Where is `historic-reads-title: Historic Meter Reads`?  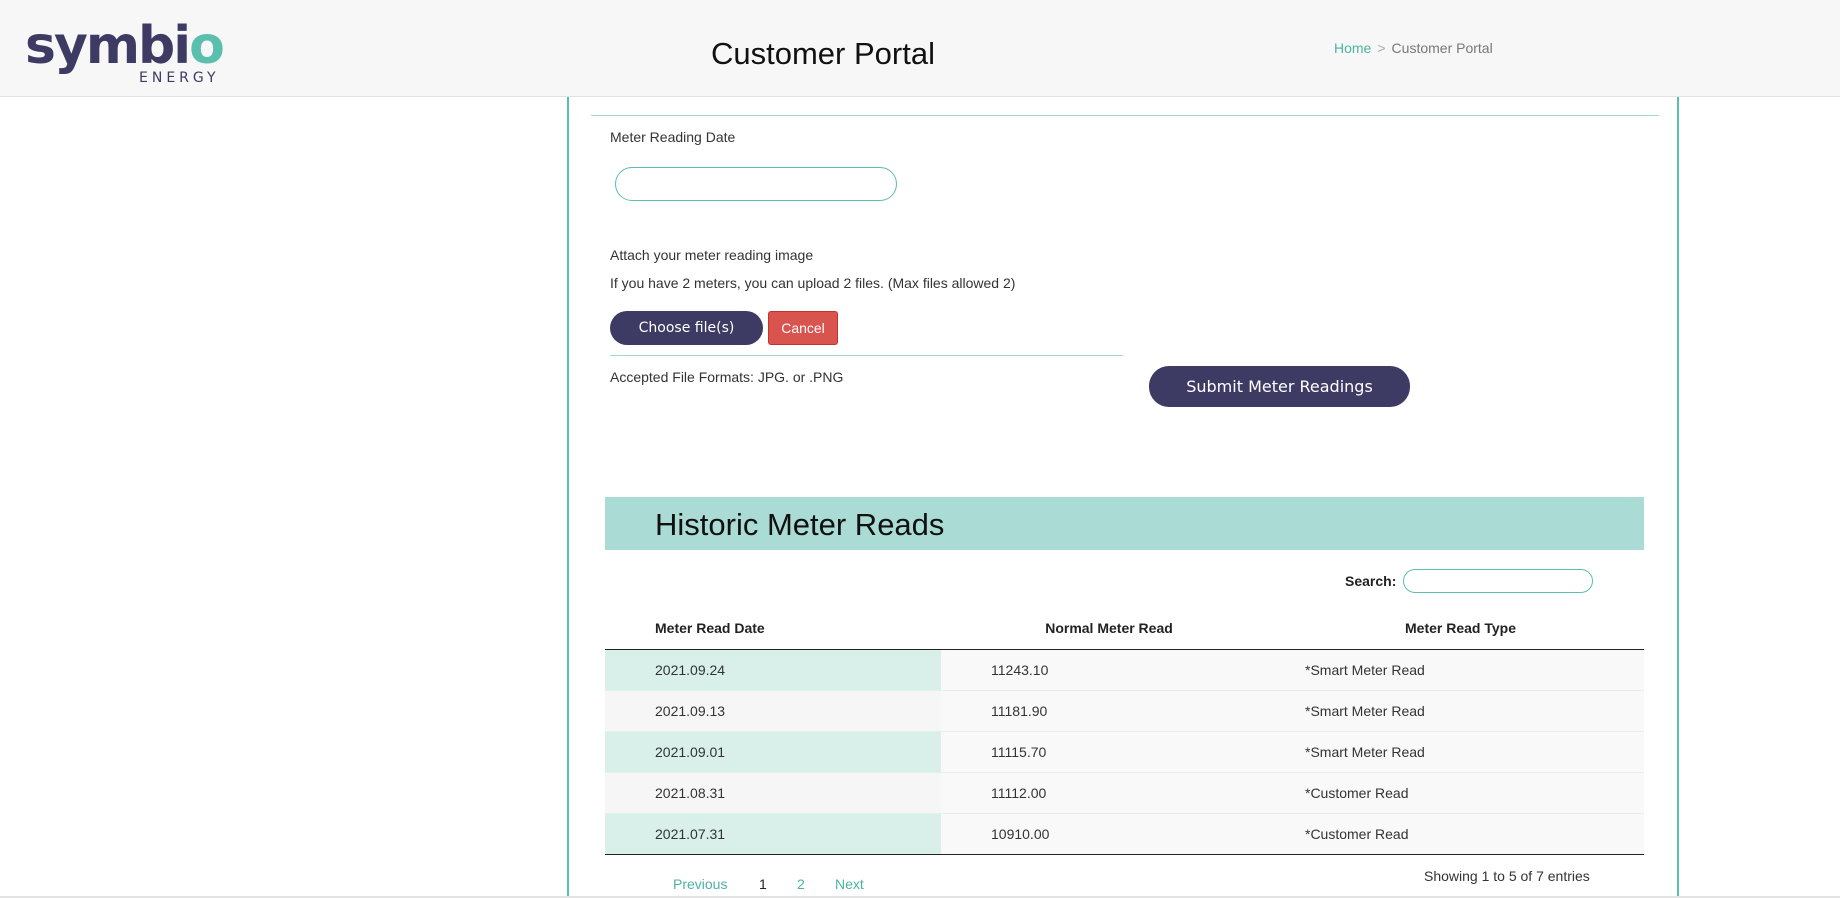
historic-reads-title: Historic Meter Reads is located at coordinates (800, 524).